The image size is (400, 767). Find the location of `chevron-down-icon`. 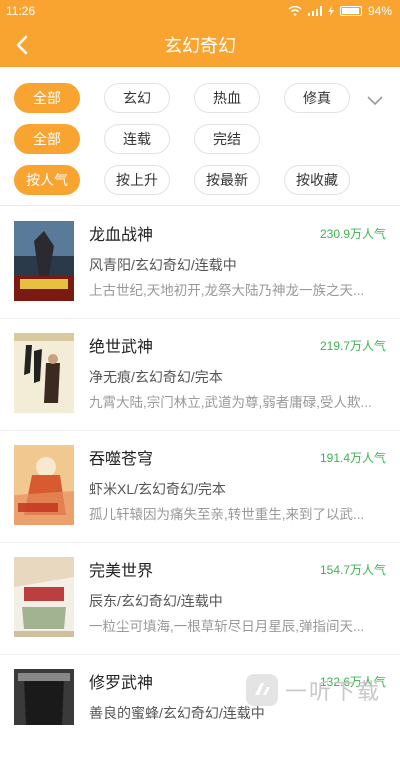

chevron-down-icon is located at coordinates (375, 101).